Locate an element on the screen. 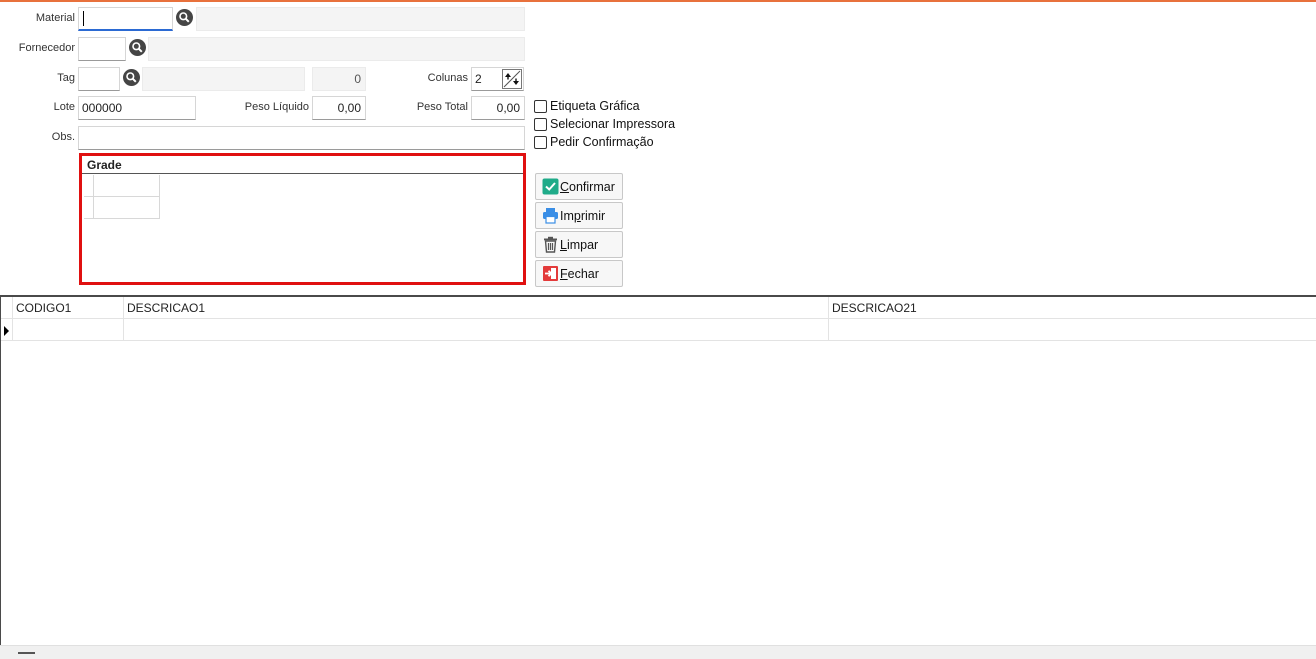 Image resolution: width=1316 pixels, height=659 pixels. tag-label: Tag is located at coordinates (66, 78).